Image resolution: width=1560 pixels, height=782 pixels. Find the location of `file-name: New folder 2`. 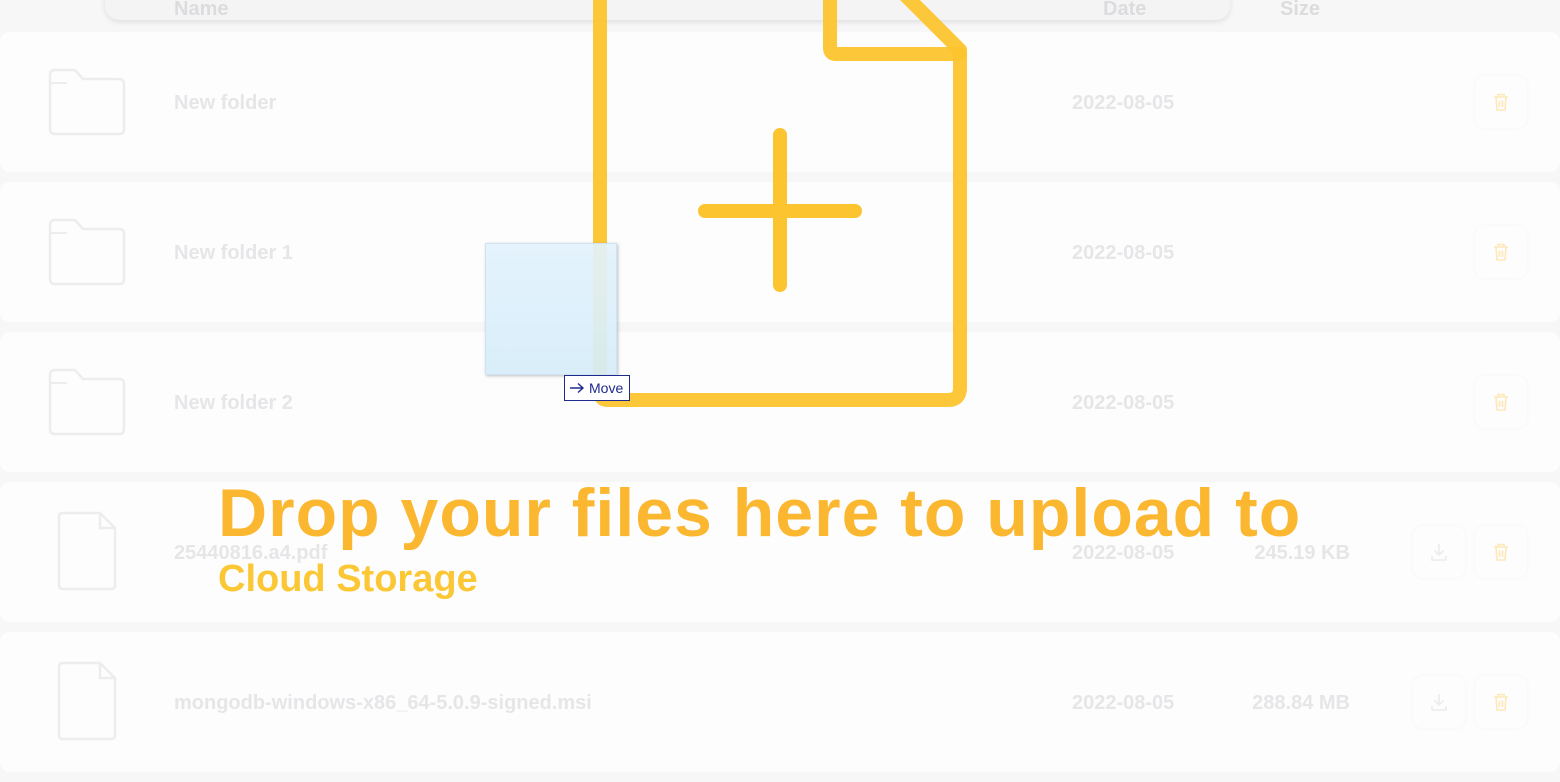

file-name: New folder 2 is located at coordinates (233, 403).